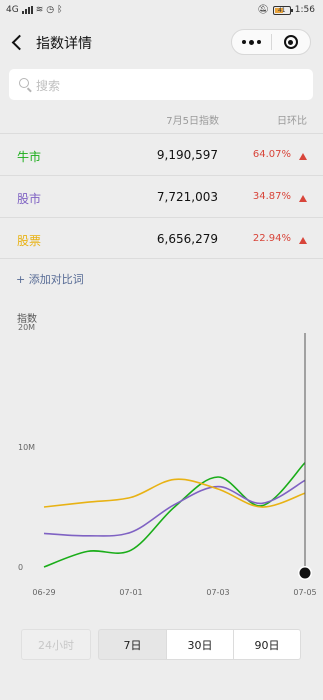  I want to click on close-button, so click(291, 42).